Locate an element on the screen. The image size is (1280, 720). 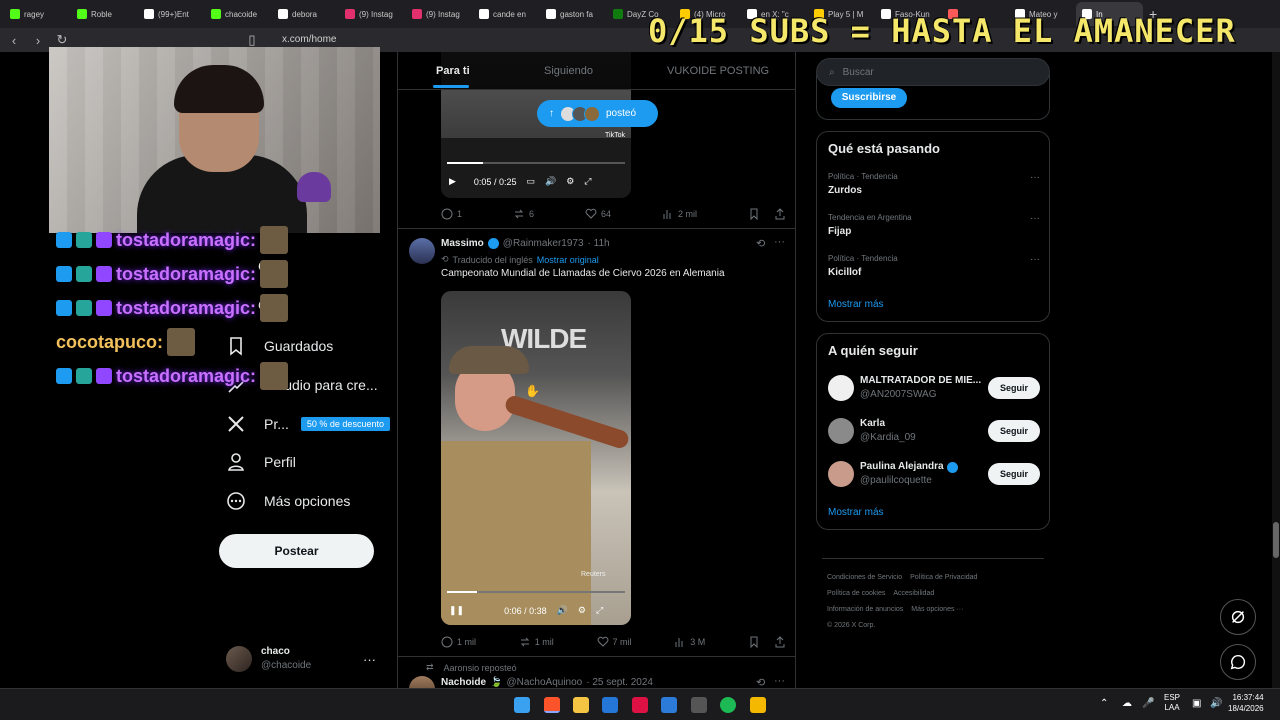
windows-start-icon is located at coordinates (522, 705).